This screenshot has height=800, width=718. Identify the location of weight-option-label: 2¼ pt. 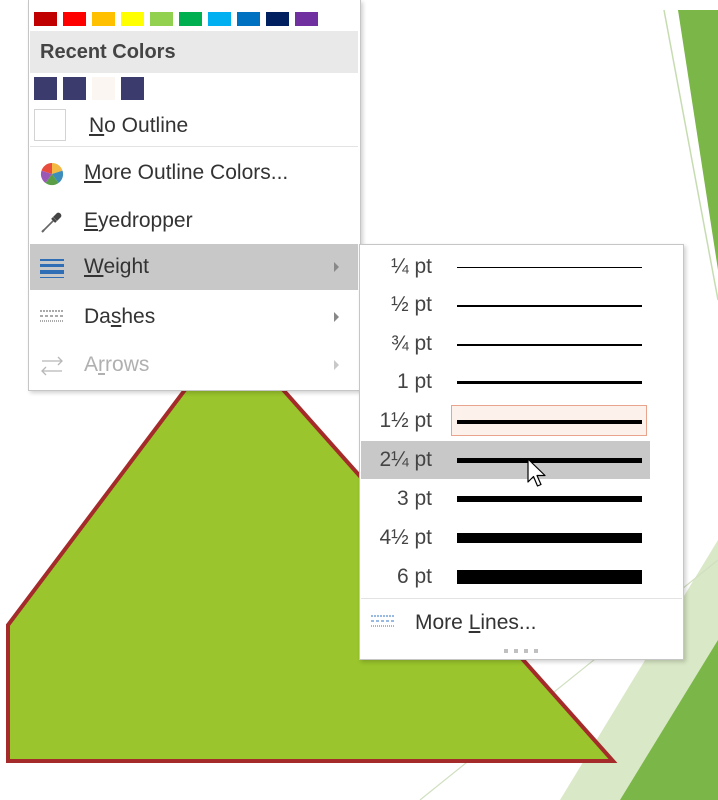
(405, 459).